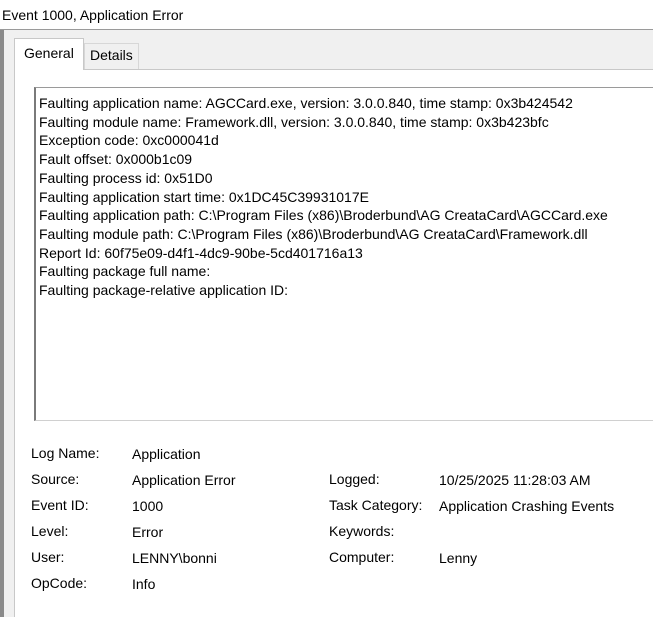 The height and width of the screenshot is (617, 653). Describe the element at coordinates (49, 54) in the screenshot. I see `tab-general: General` at that location.